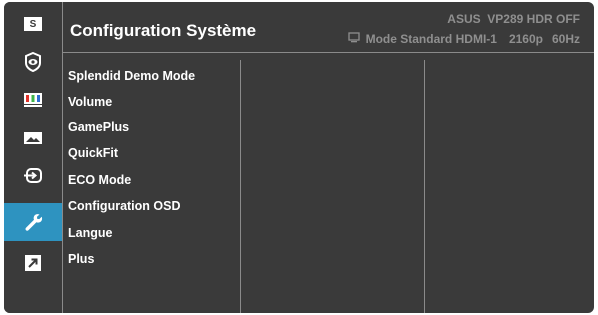 Image resolution: width=598 pixels, height=315 pixels. Describe the element at coordinates (62, 157) in the screenshot. I see `sidebar-divider` at that location.